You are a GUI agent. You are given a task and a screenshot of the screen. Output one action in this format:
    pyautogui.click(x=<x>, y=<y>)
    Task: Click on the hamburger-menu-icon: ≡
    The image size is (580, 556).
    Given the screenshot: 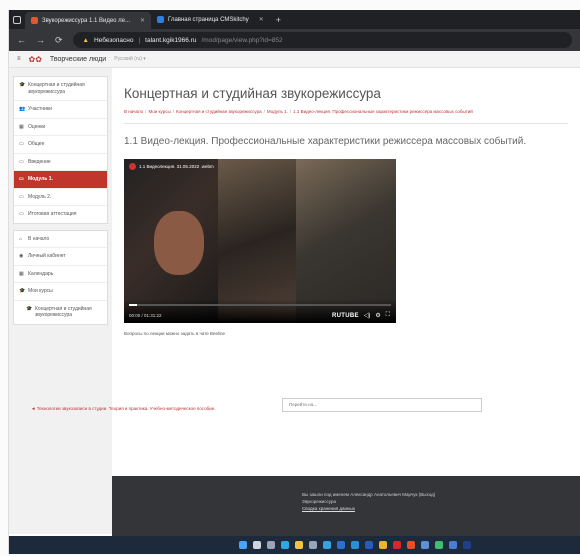 What is the action you would take?
    pyautogui.click(x=19, y=59)
    